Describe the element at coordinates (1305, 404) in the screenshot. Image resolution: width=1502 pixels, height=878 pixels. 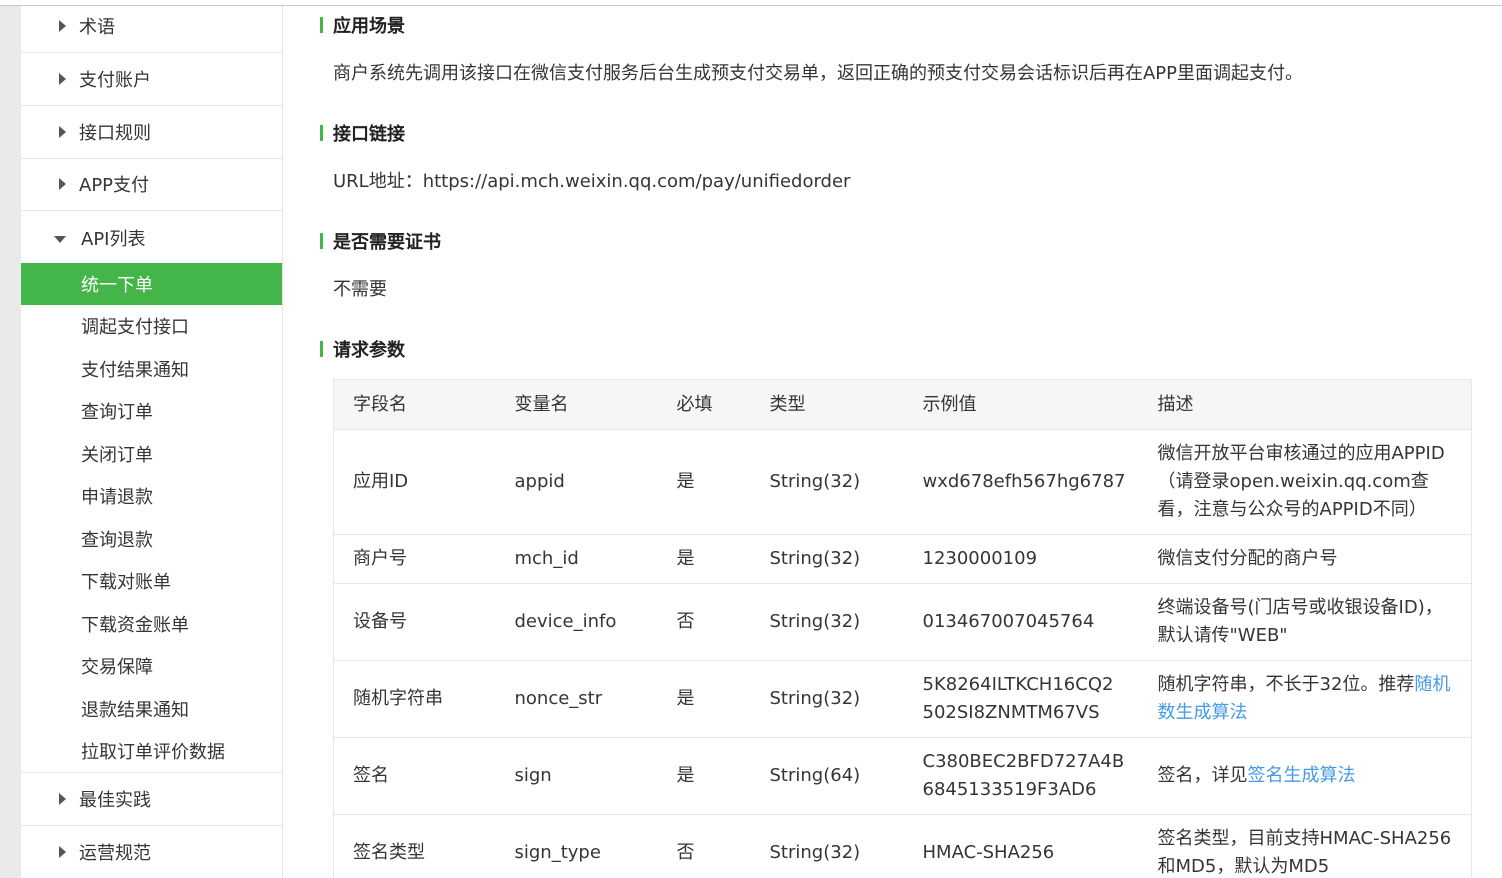
I see `header-desc: 描述` at that location.